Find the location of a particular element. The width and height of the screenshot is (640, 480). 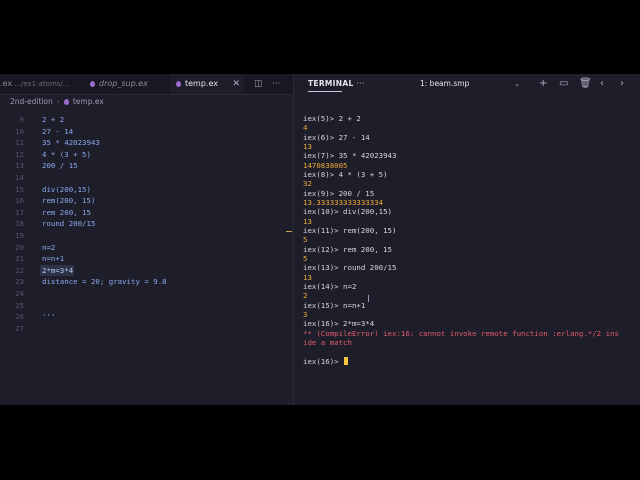

code-line: 20 n=2 is located at coordinates (35, 247).